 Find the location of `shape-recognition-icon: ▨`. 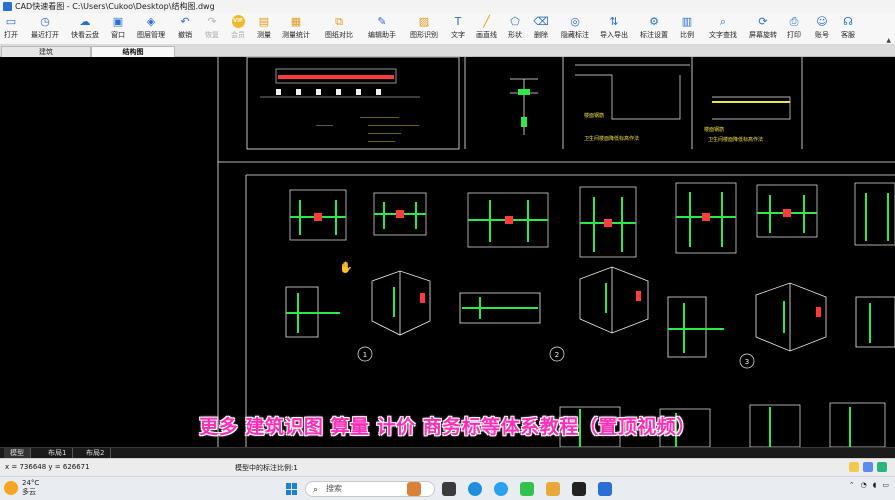

shape-recognition-icon: ▨ is located at coordinates (424, 21).